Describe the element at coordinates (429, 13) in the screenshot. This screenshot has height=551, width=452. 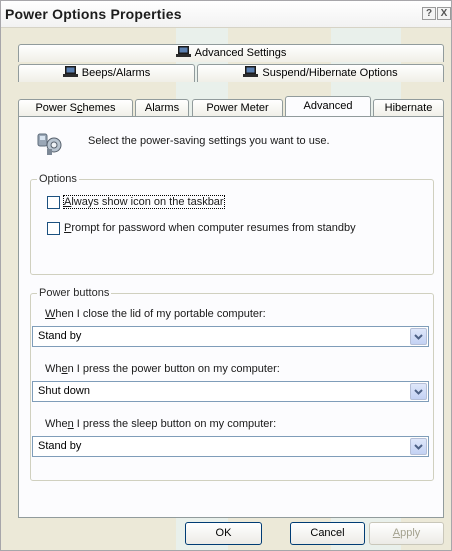
I see `help-button: ?` at that location.